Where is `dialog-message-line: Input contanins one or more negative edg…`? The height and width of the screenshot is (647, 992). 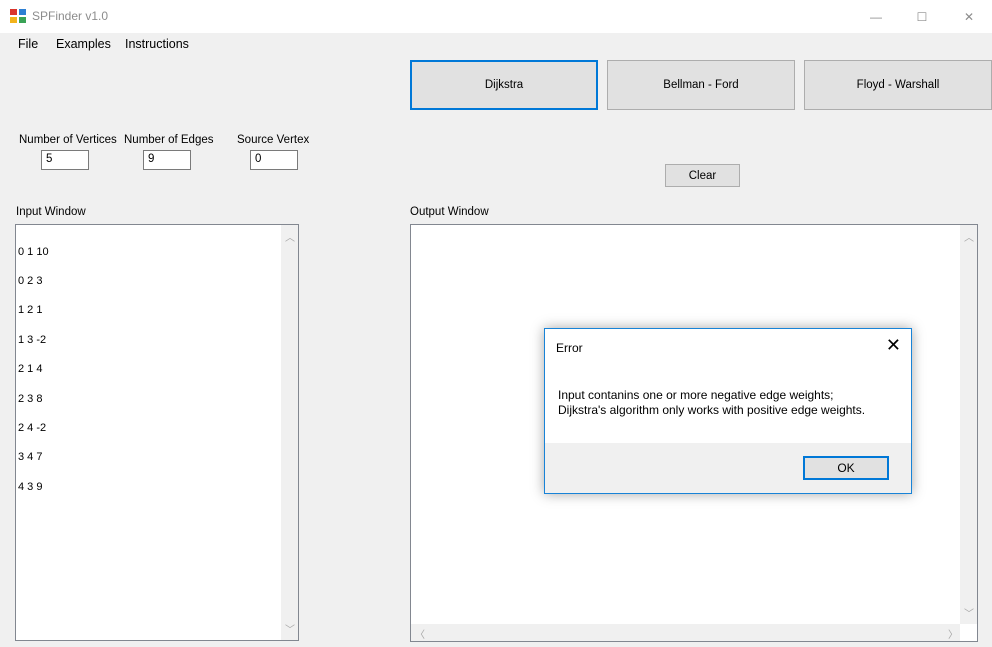
dialog-message-line: Input contanins one or more negative edg… is located at coordinates (696, 395).